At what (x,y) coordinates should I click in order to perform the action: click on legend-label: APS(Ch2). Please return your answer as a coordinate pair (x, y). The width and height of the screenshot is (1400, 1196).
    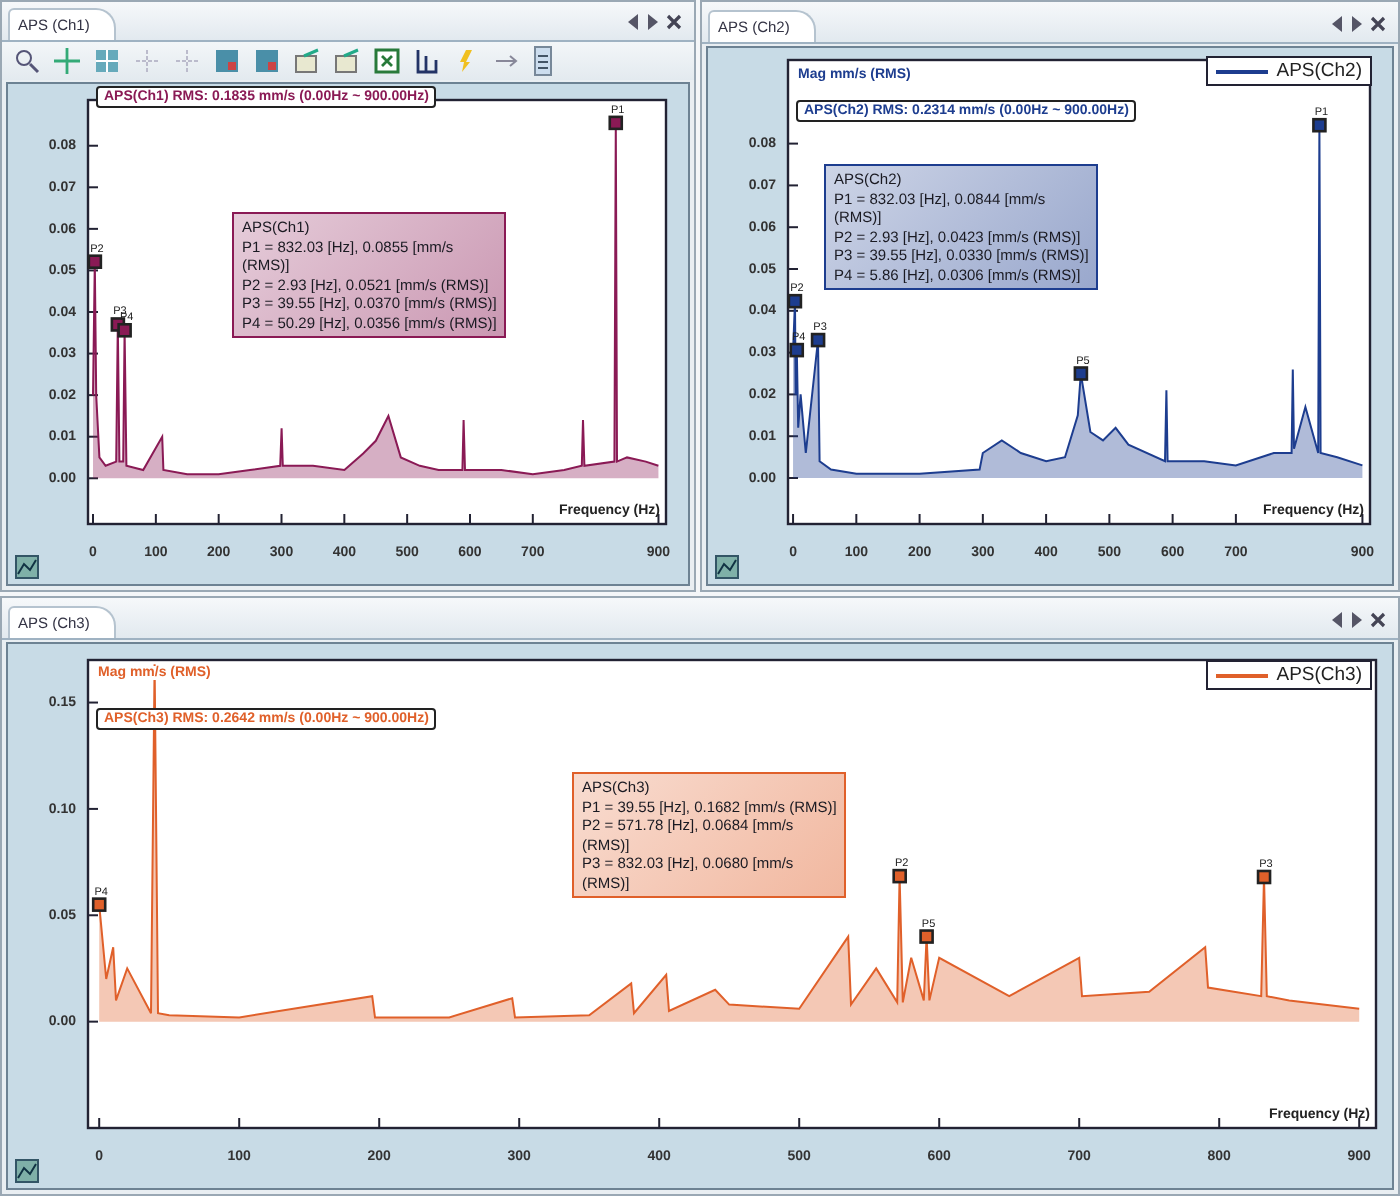
    Looking at the image, I should click on (1319, 71).